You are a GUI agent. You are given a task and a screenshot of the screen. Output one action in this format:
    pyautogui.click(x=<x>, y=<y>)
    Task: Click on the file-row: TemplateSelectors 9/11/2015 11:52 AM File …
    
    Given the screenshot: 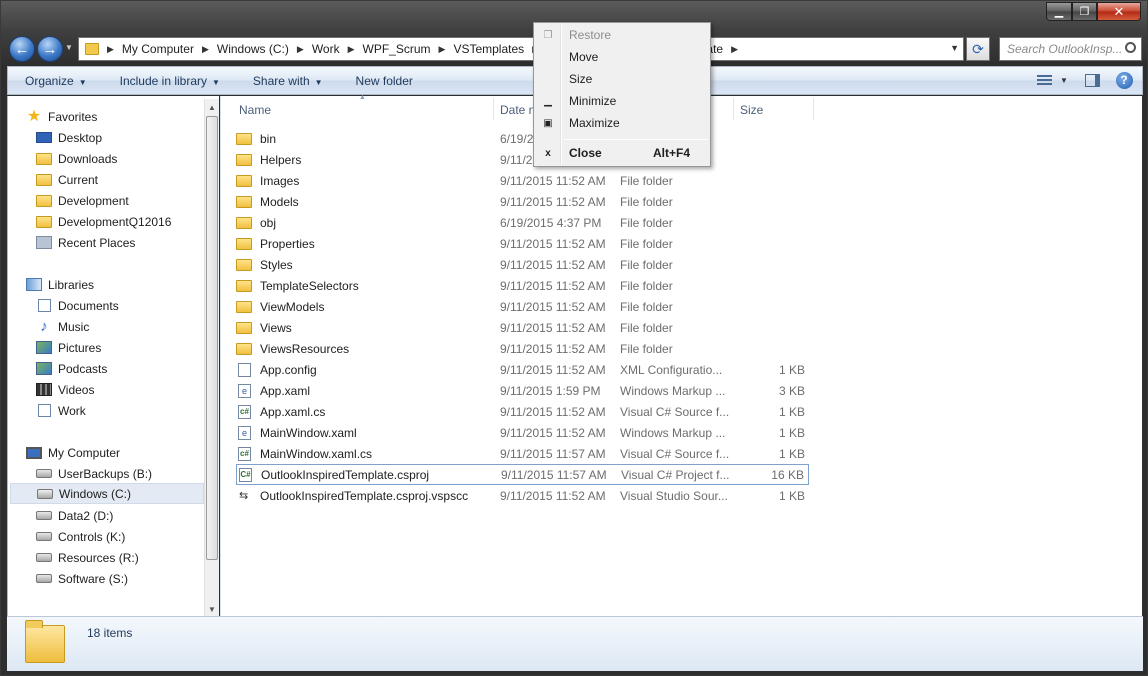 What is the action you would take?
    pyautogui.click(x=522, y=285)
    